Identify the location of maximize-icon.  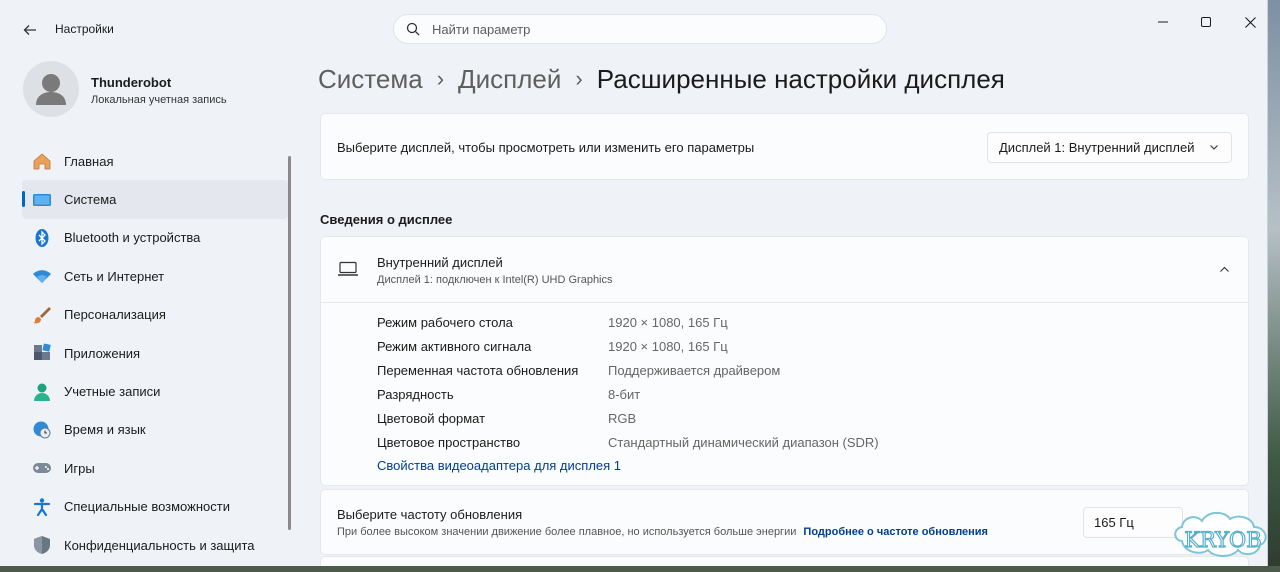
(1206, 22).